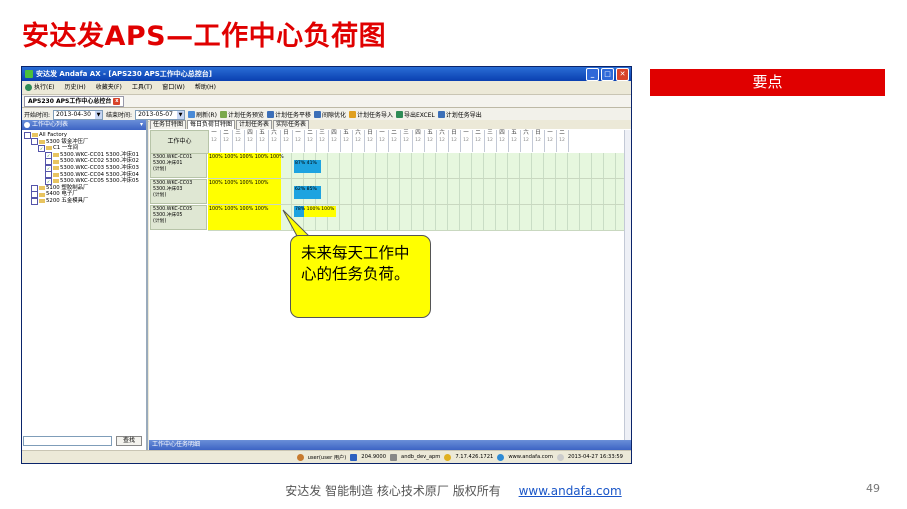  What do you see at coordinates (767, 82) in the screenshot?
I see `keypoint-bar: 要点` at bounding box center [767, 82].